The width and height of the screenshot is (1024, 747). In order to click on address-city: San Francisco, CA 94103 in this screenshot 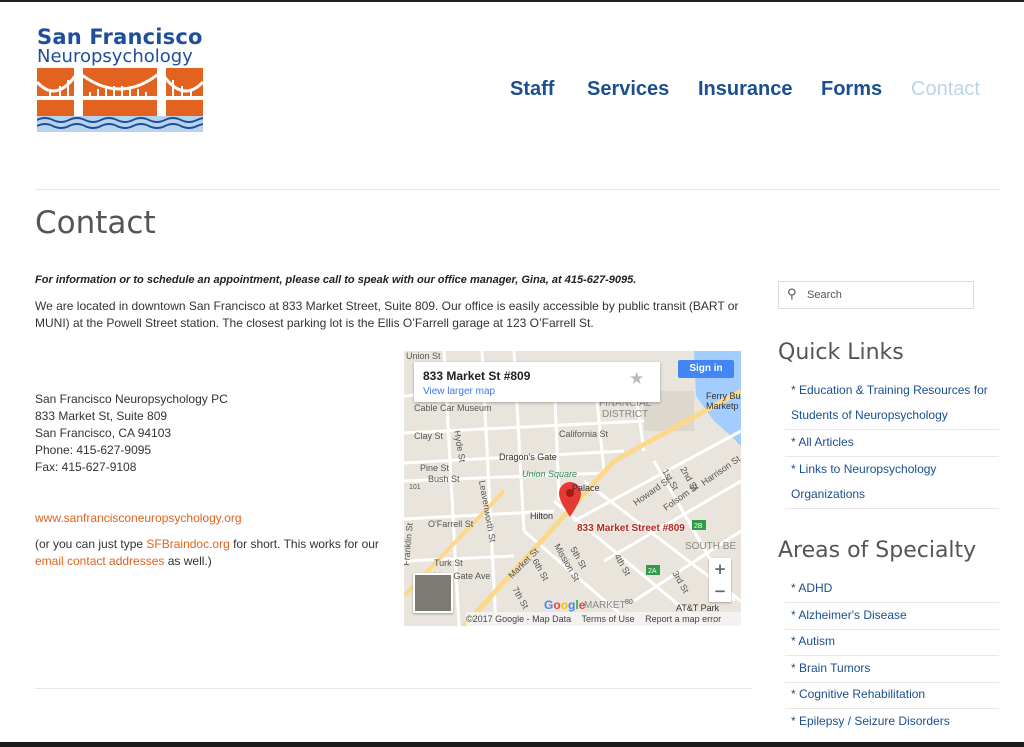, I will do `click(103, 433)`.